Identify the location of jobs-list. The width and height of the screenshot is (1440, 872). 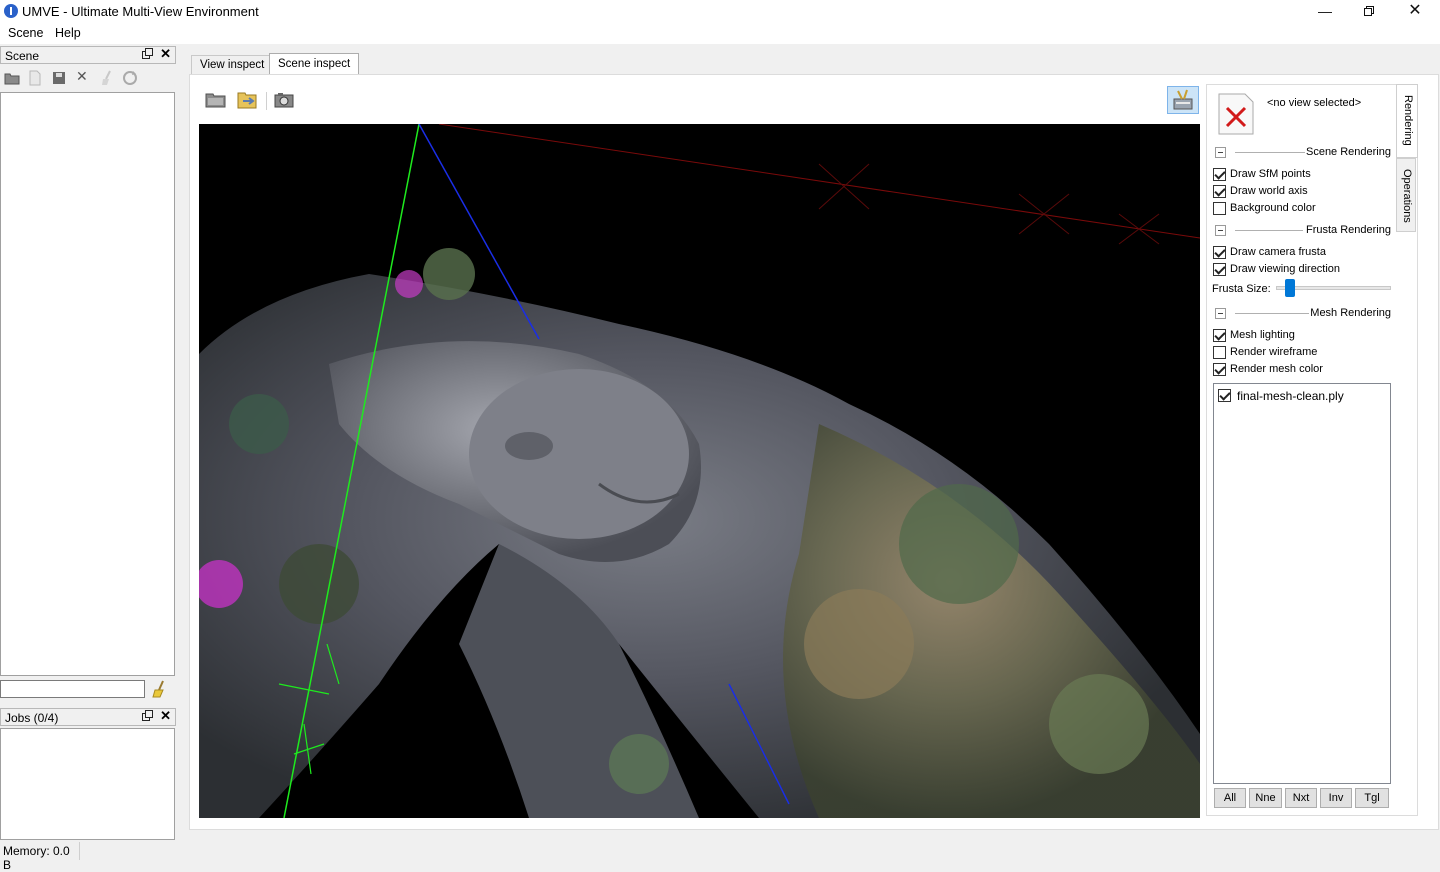
(87, 784).